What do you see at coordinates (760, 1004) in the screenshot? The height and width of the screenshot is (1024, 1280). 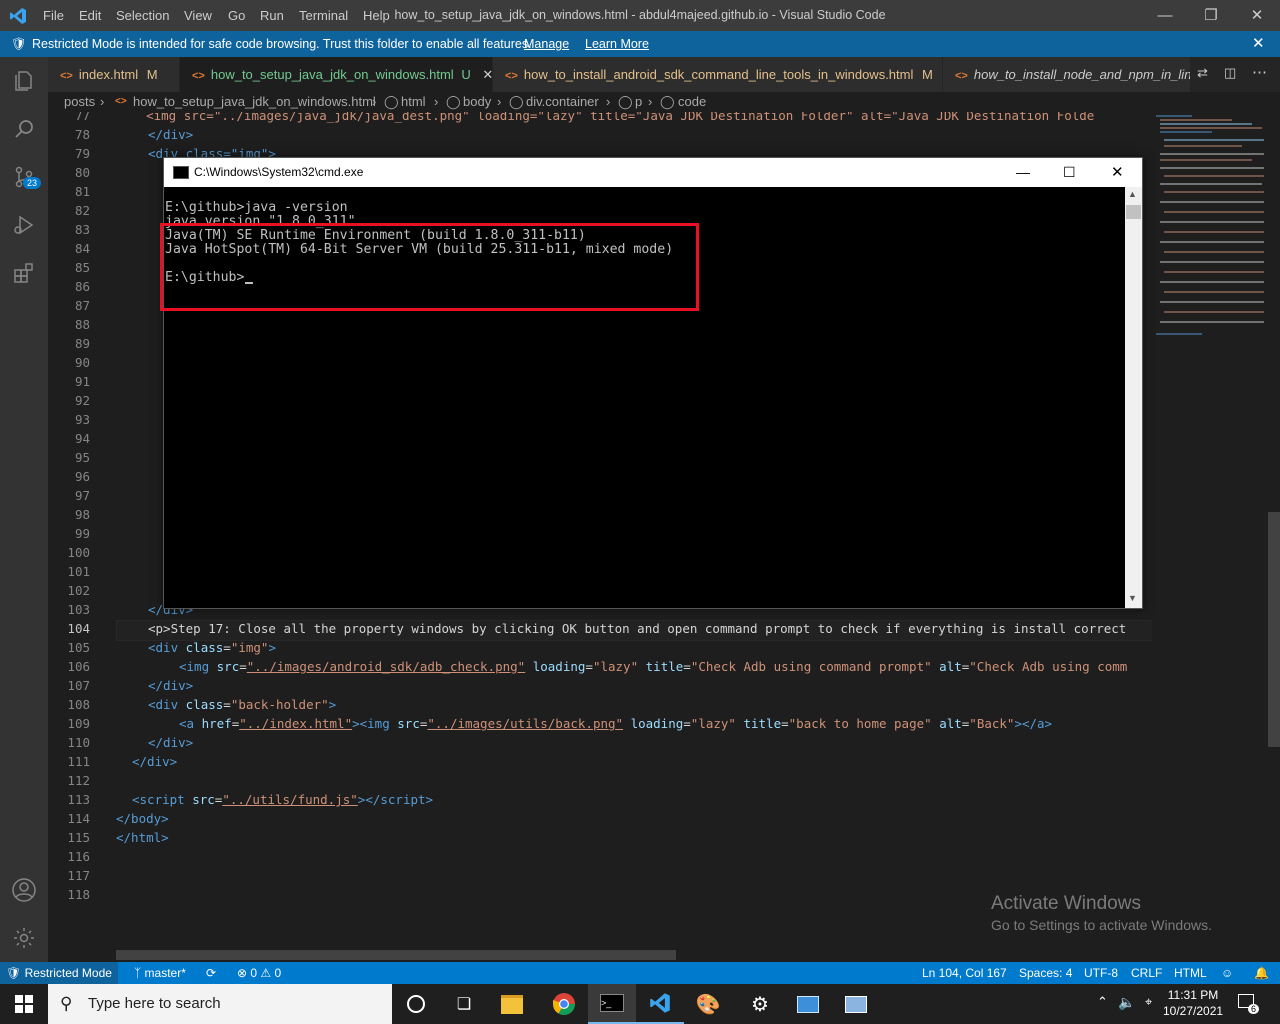 I see `settings-gear-icon: ⚙` at bounding box center [760, 1004].